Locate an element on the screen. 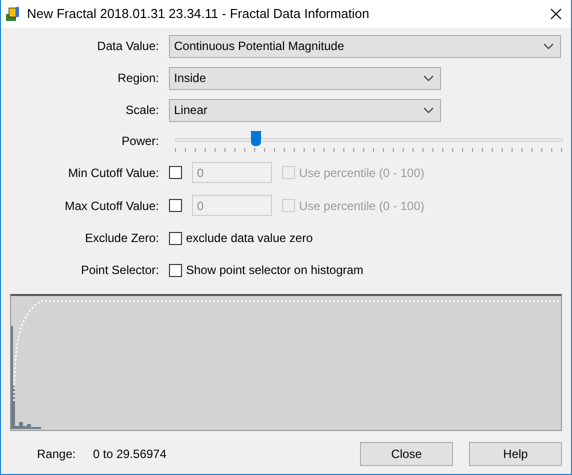 This screenshot has height=475, width=572. field-label: Point Selector: is located at coordinates (120, 270).